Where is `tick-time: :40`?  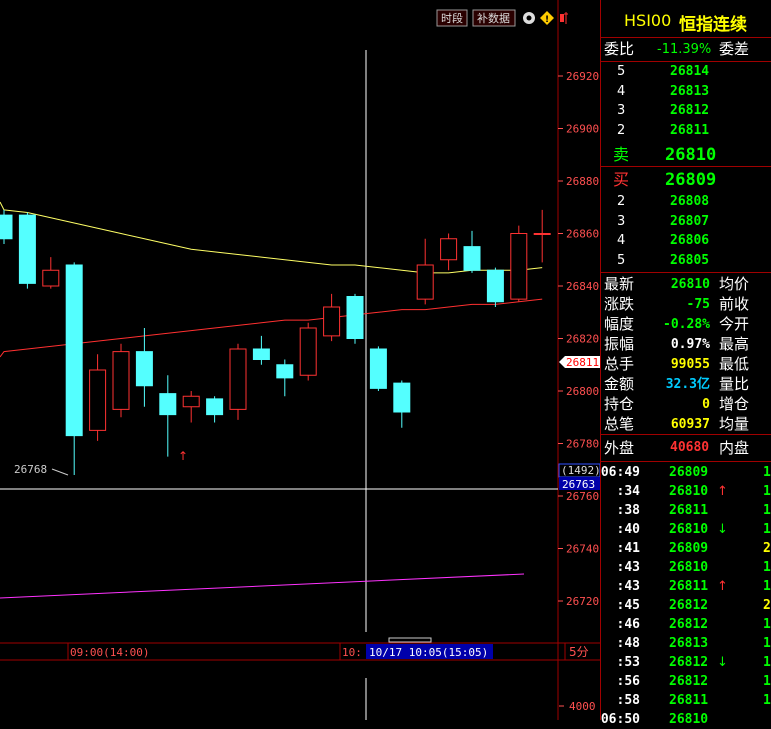 tick-time: :40 is located at coordinates (628, 529).